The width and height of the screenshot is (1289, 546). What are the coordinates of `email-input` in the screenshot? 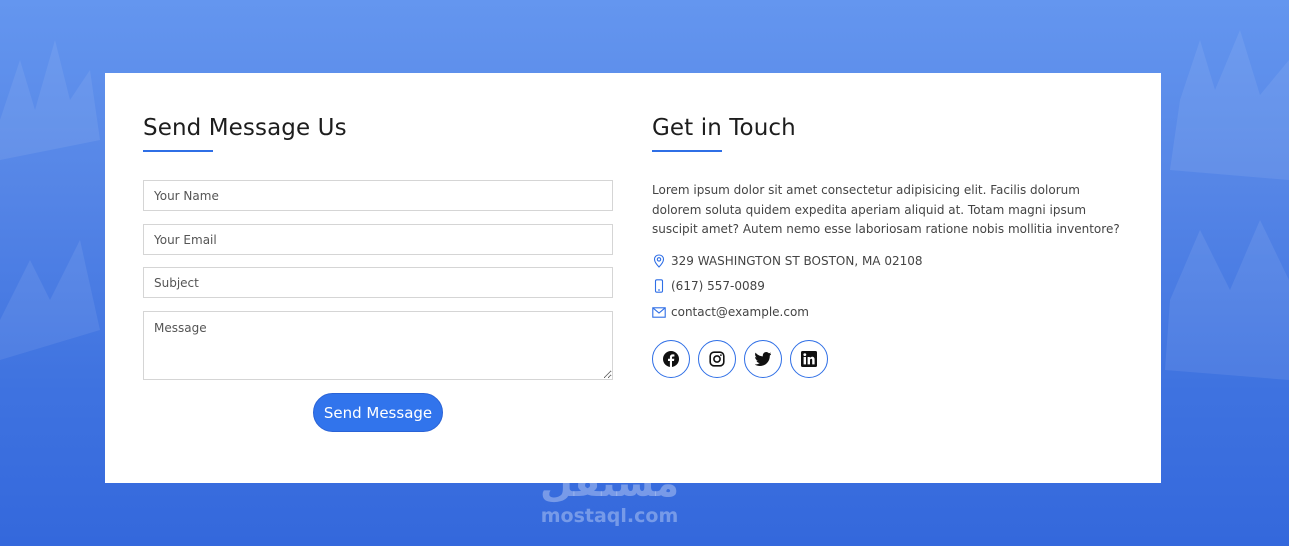 It's located at (378, 239).